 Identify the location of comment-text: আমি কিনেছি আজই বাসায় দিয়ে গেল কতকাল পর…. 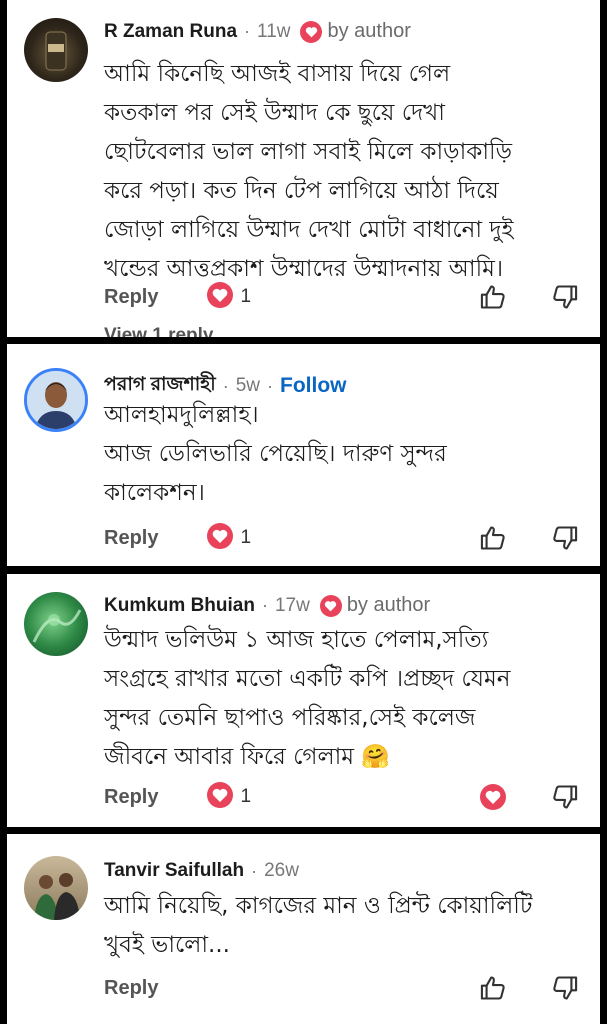
(309, 171).